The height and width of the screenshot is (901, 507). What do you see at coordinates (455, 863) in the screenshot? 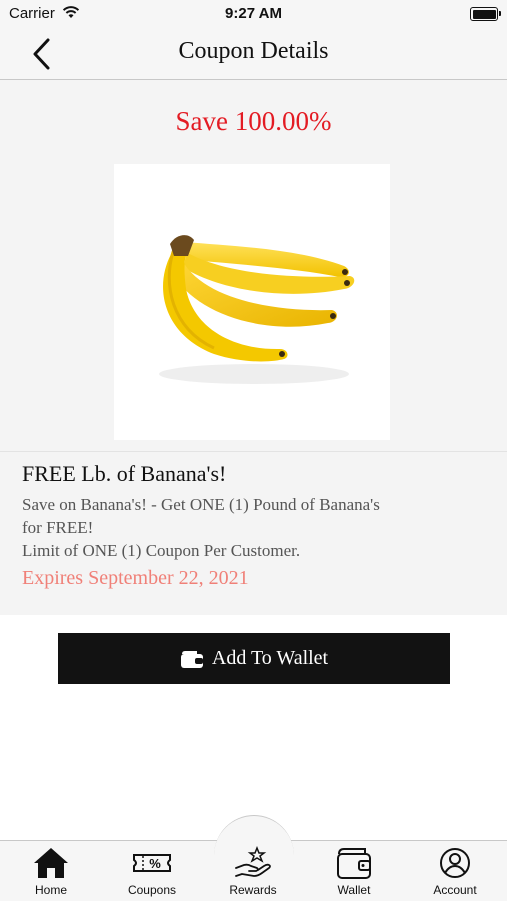
I see `account-icon` at bounding box center [455, 863].